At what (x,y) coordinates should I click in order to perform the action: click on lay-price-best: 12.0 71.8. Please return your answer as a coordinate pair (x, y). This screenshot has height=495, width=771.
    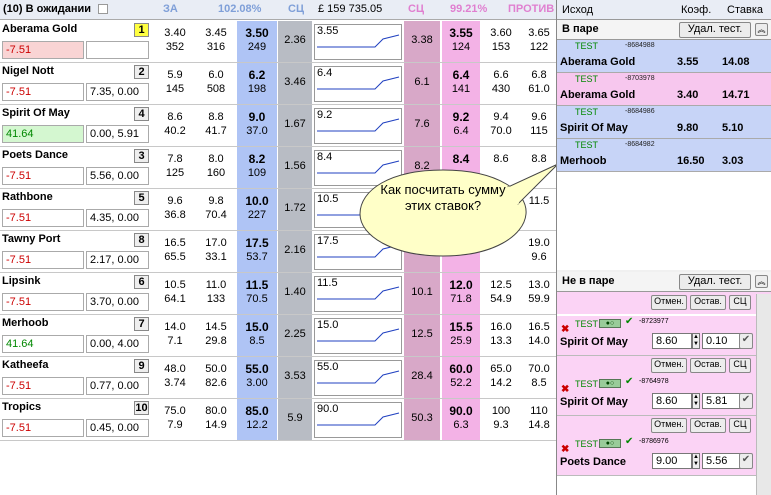
    Looking at the image, I should click on (461, 293).